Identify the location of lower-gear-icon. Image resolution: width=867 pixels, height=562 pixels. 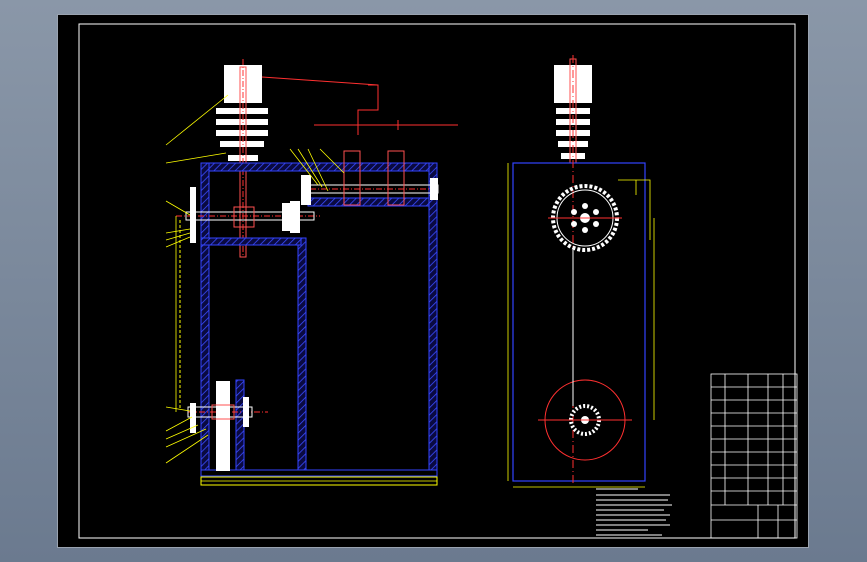
(227, 426).